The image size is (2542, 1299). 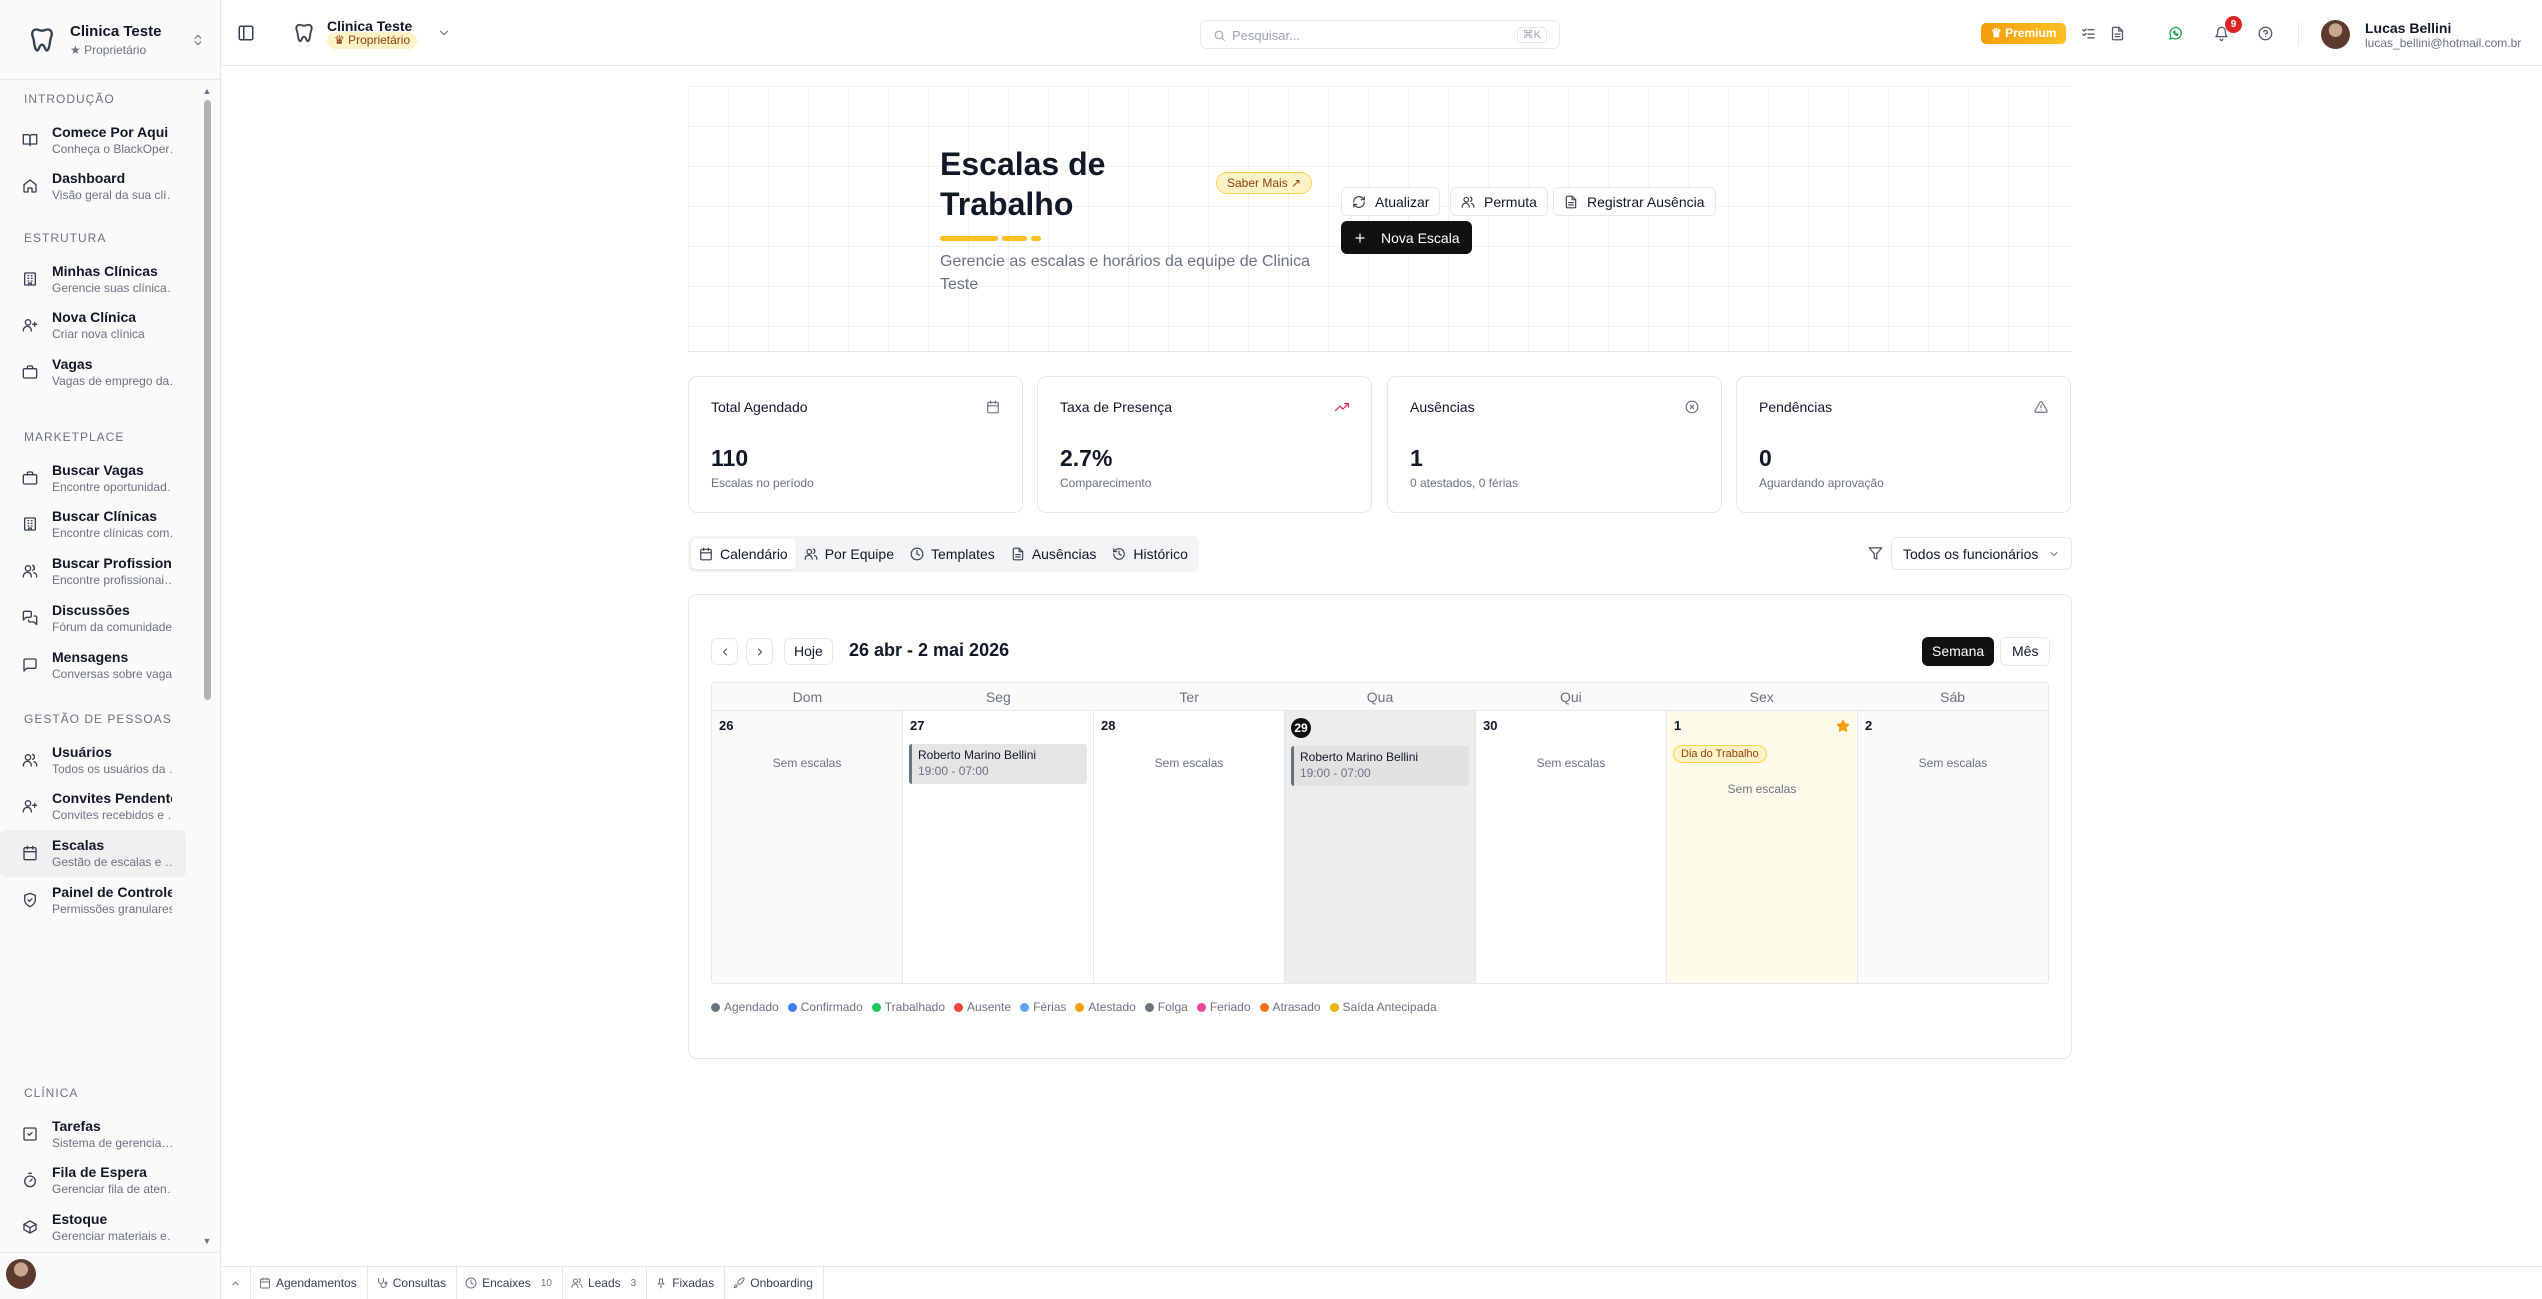 What do you see at coordinates (1634, 201) in the screenshot?
I see `register-absence-button: Registrar Ausência` at bounding box center [1634, 201].